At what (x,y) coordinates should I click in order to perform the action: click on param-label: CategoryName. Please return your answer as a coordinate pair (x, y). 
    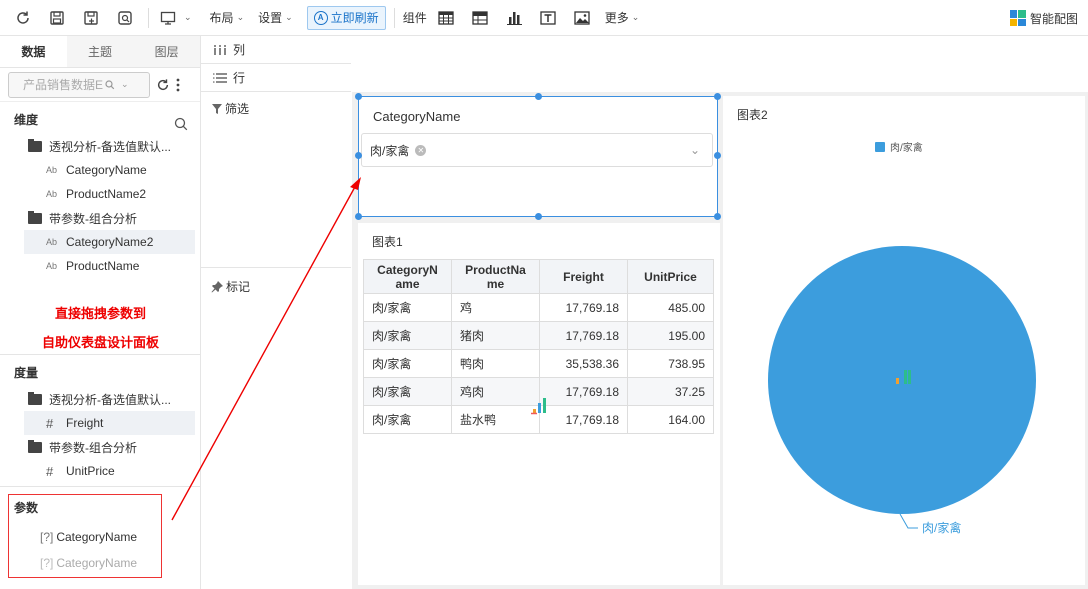
    Looking at the image, I should click on (97, 537).